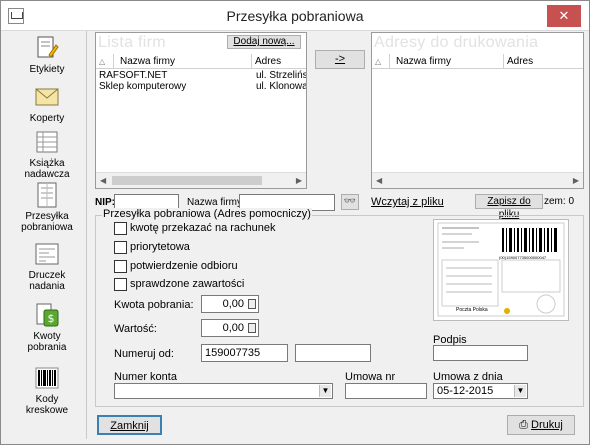  I want to click on value-input: 0,00, so click(230, 328).